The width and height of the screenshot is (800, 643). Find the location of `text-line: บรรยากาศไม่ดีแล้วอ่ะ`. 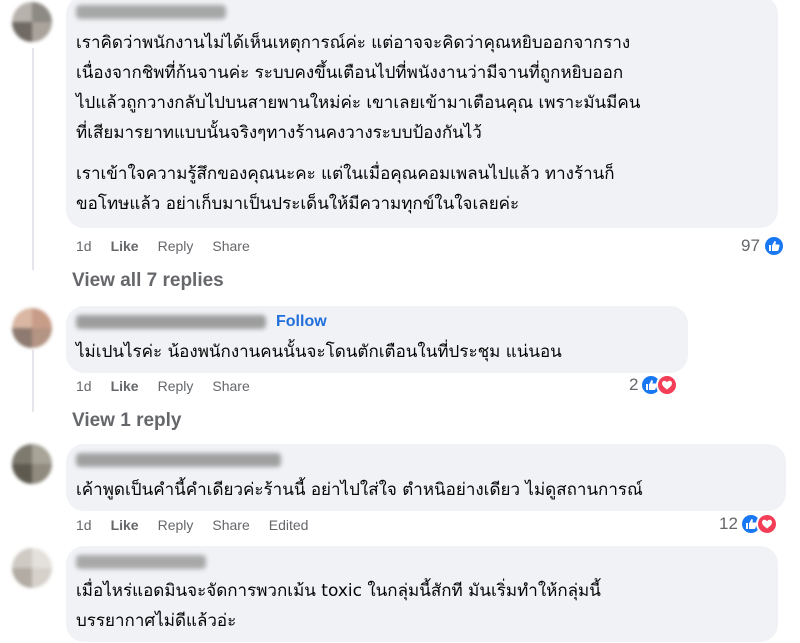

text-line: บรรยากาศไม่ดีแล้วอ่ะ is located at coordinates (156, 621).